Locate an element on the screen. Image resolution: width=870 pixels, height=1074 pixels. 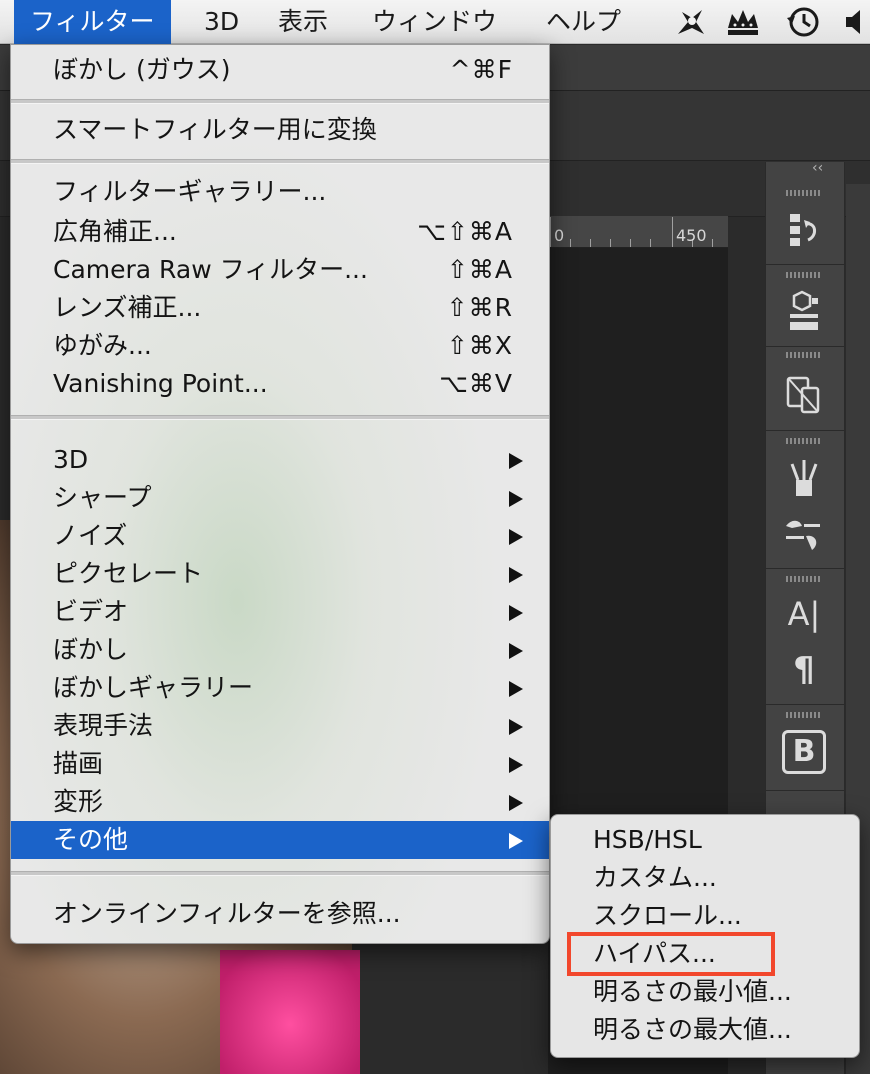
menu-item-noise: ノイズ is located at coordinates (280, 536).